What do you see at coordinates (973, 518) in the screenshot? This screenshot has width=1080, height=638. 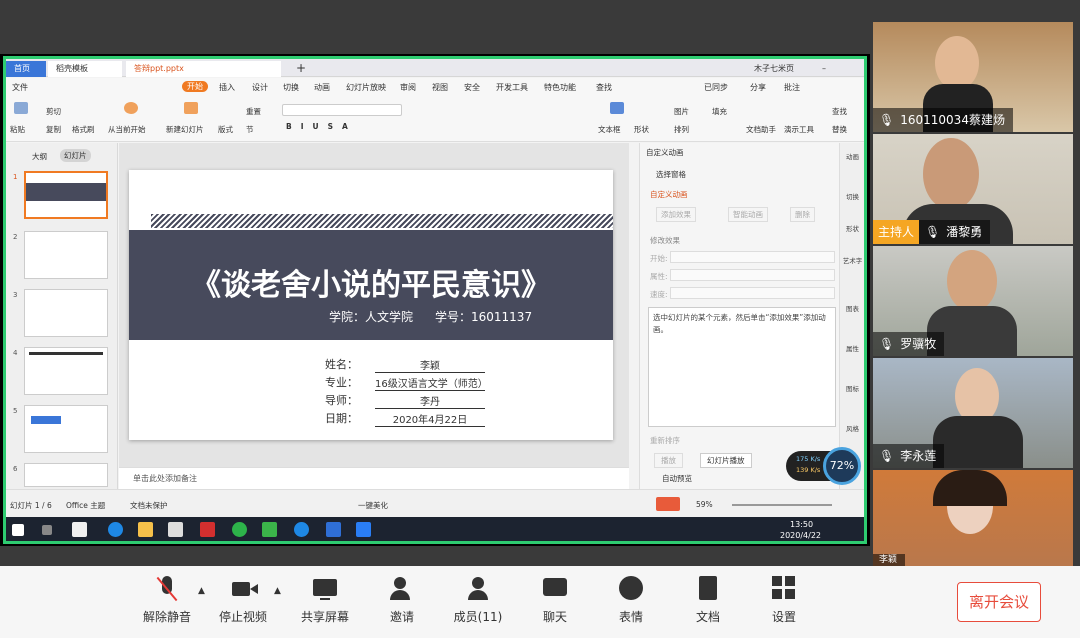 I see `participant-video: 李颖` at bounding box center [973, 518].